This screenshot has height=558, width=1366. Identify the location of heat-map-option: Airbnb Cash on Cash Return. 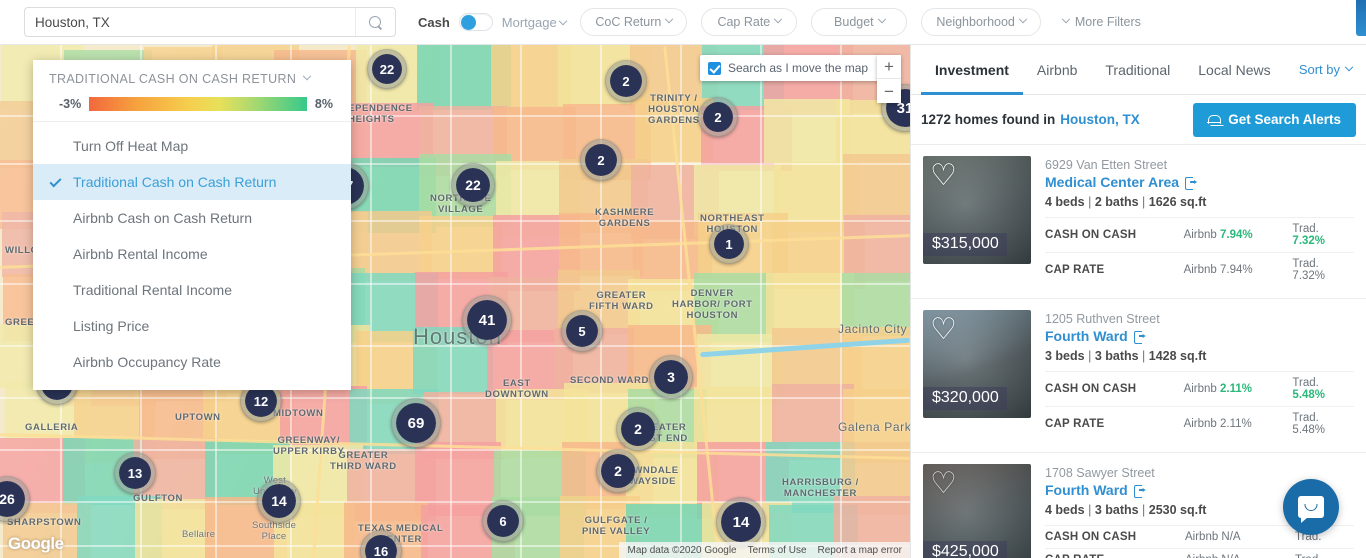
(192, 218).